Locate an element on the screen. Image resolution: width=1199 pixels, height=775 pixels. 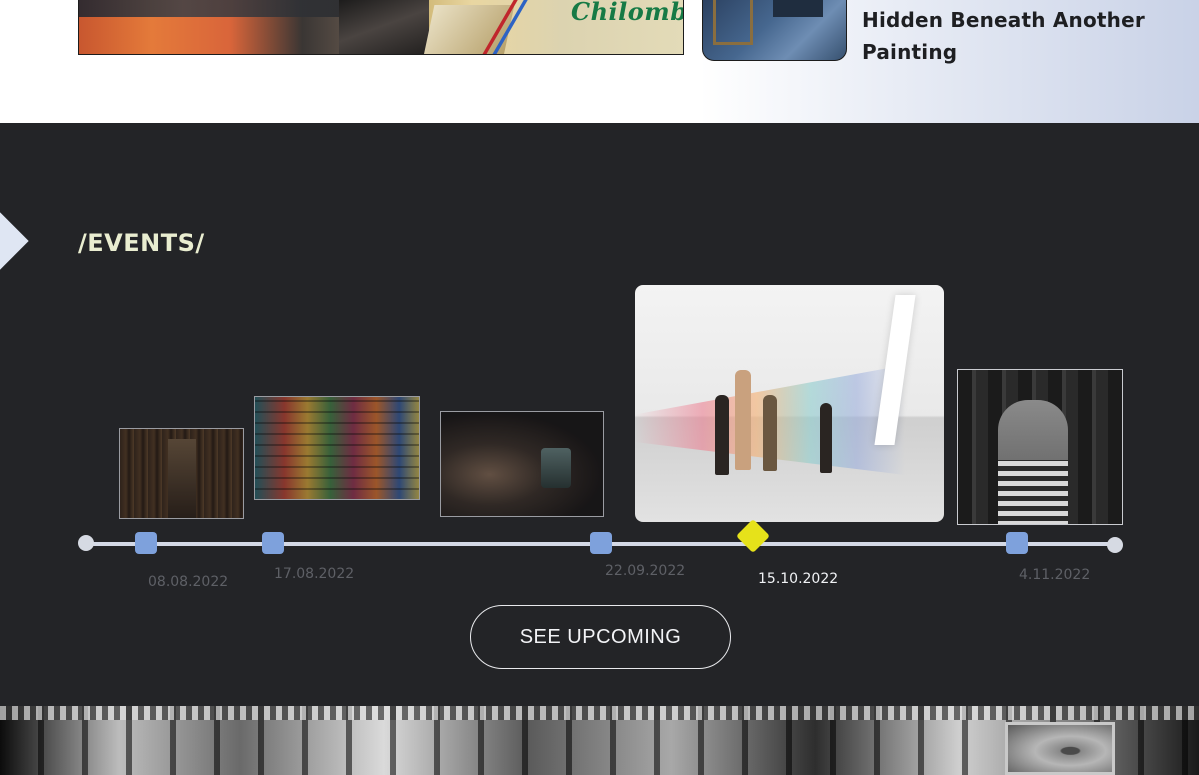
timeline-start-dot is located at coordinates (86, 543).